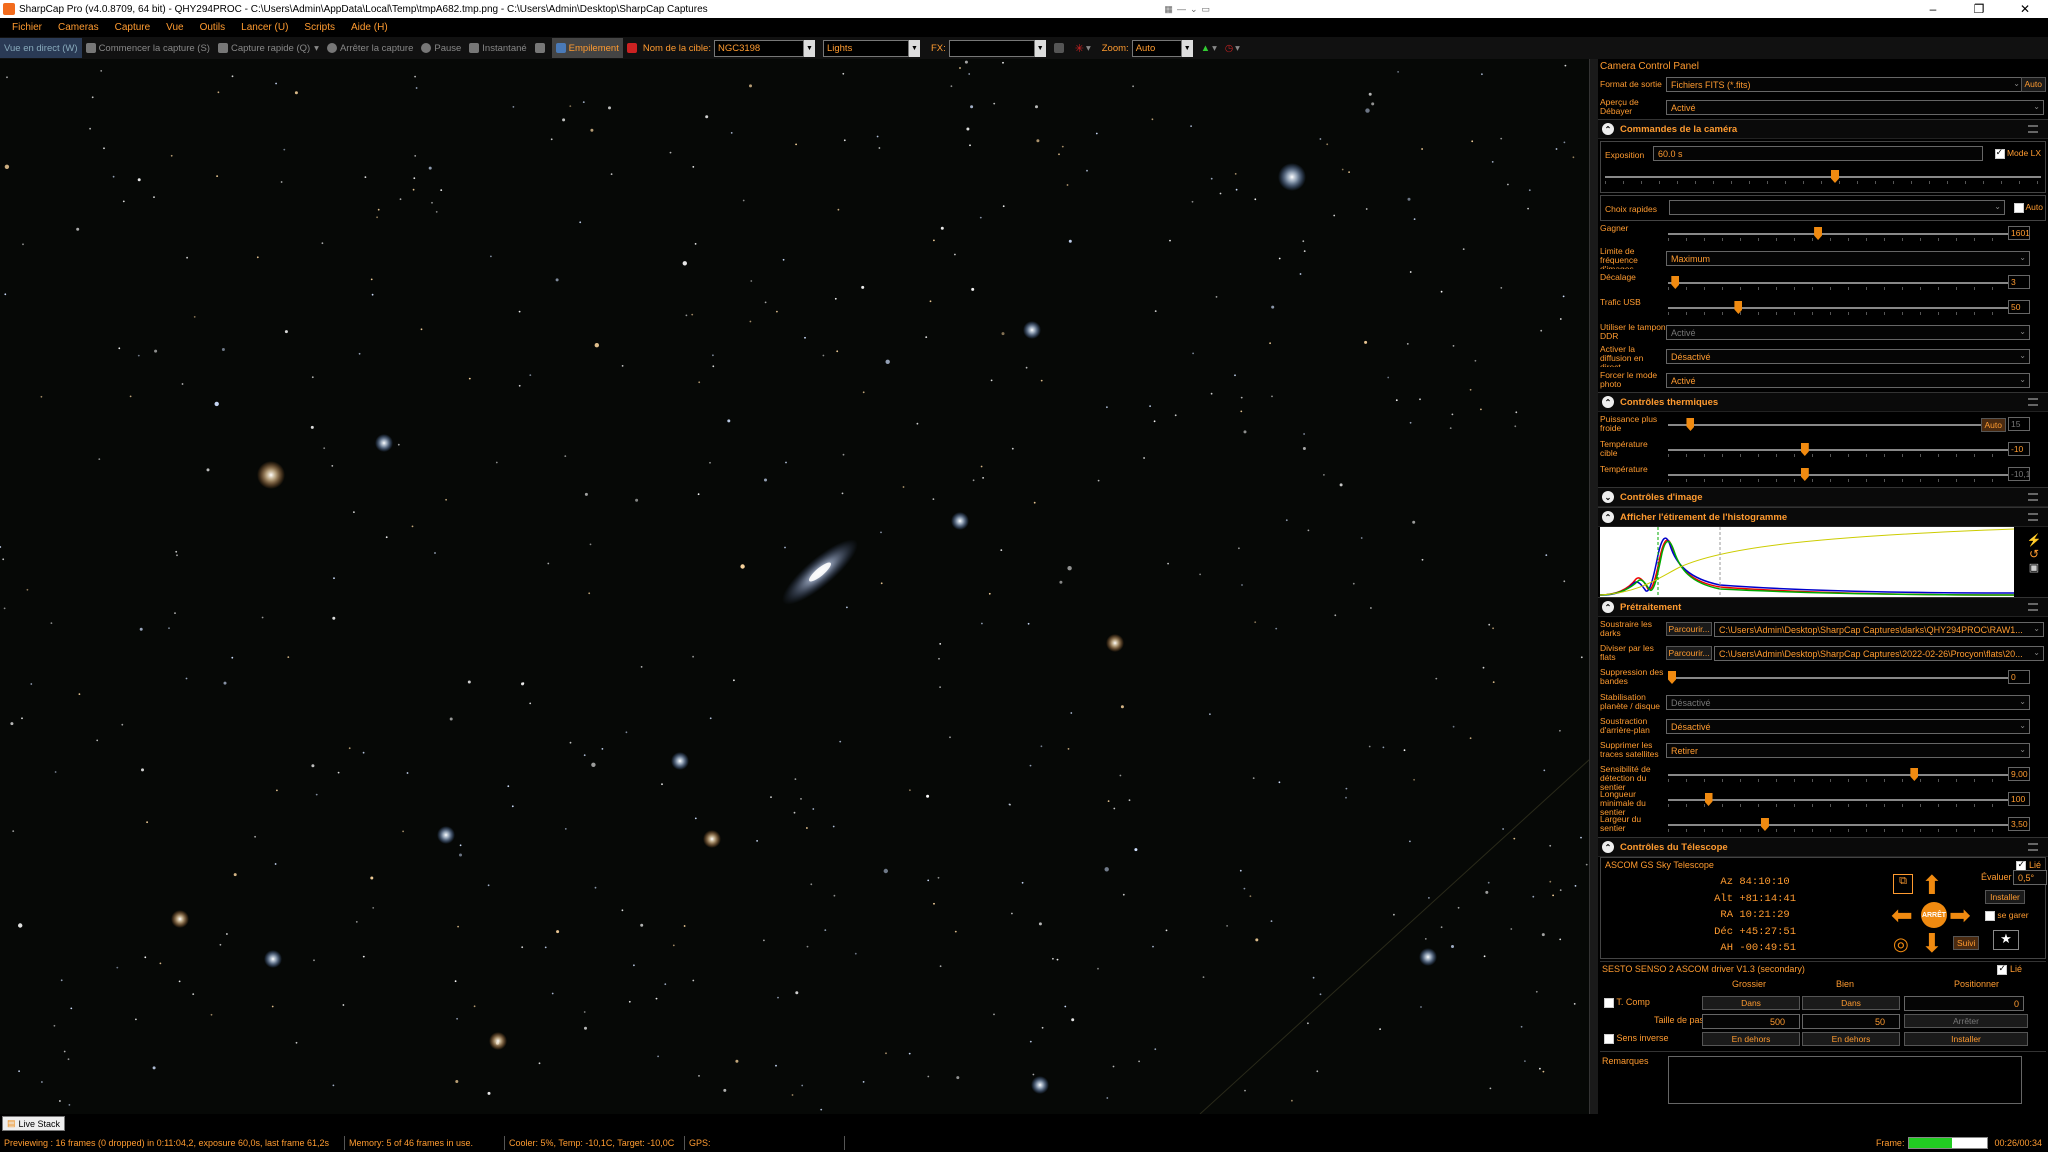 The height and width of the screenshot is (1152, 2048). I want to click on output-format-select: Fichiers FITS (*.fits) ⌄, so click(1845, 84).